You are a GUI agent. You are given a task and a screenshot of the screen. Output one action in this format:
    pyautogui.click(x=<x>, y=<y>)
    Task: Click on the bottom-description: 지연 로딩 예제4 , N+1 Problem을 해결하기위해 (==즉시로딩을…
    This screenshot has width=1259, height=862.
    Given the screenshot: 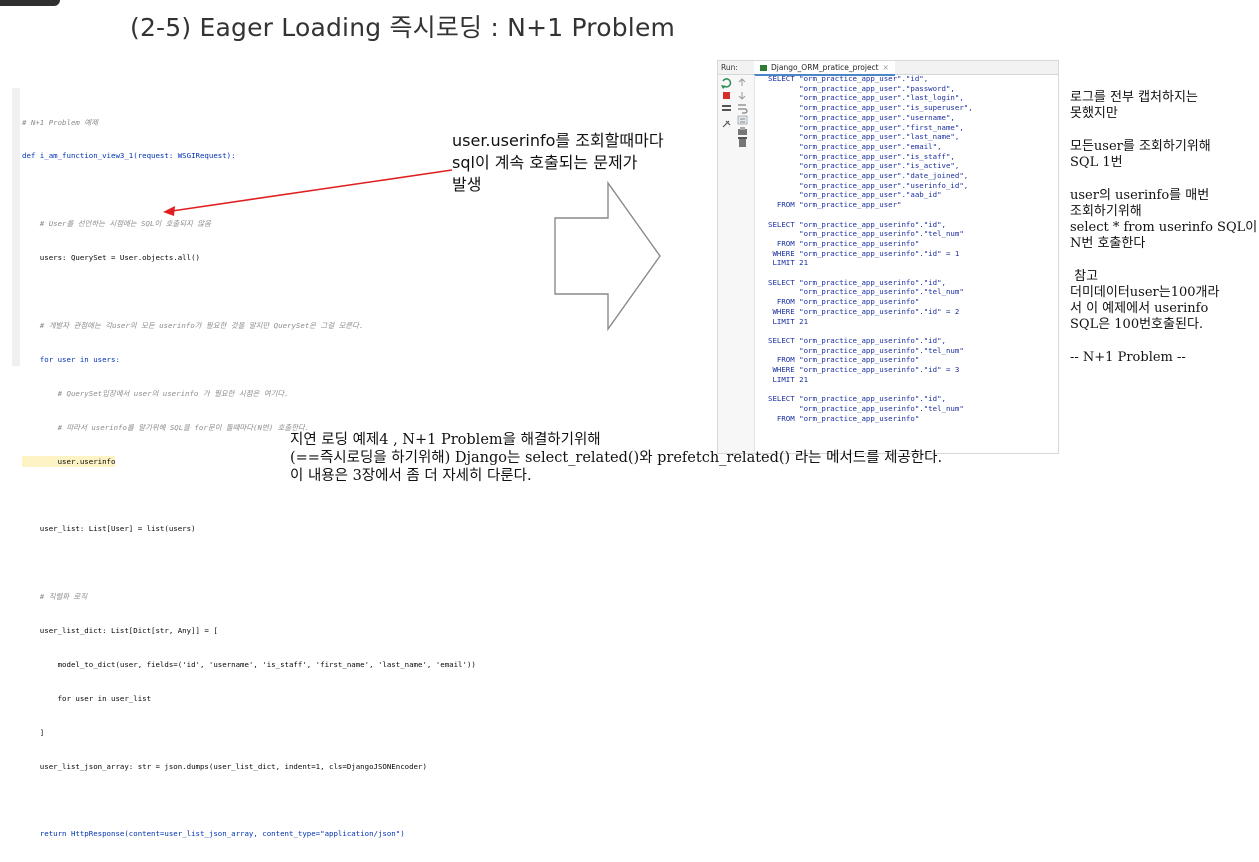 What is the action you would take?
    pyautogui.click(x=616, y=458)
    